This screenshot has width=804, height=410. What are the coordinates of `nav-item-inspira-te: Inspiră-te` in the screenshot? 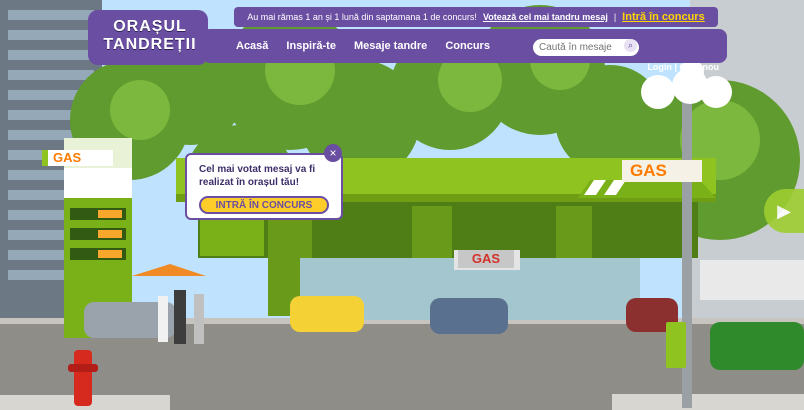 It's located at (311, 46).